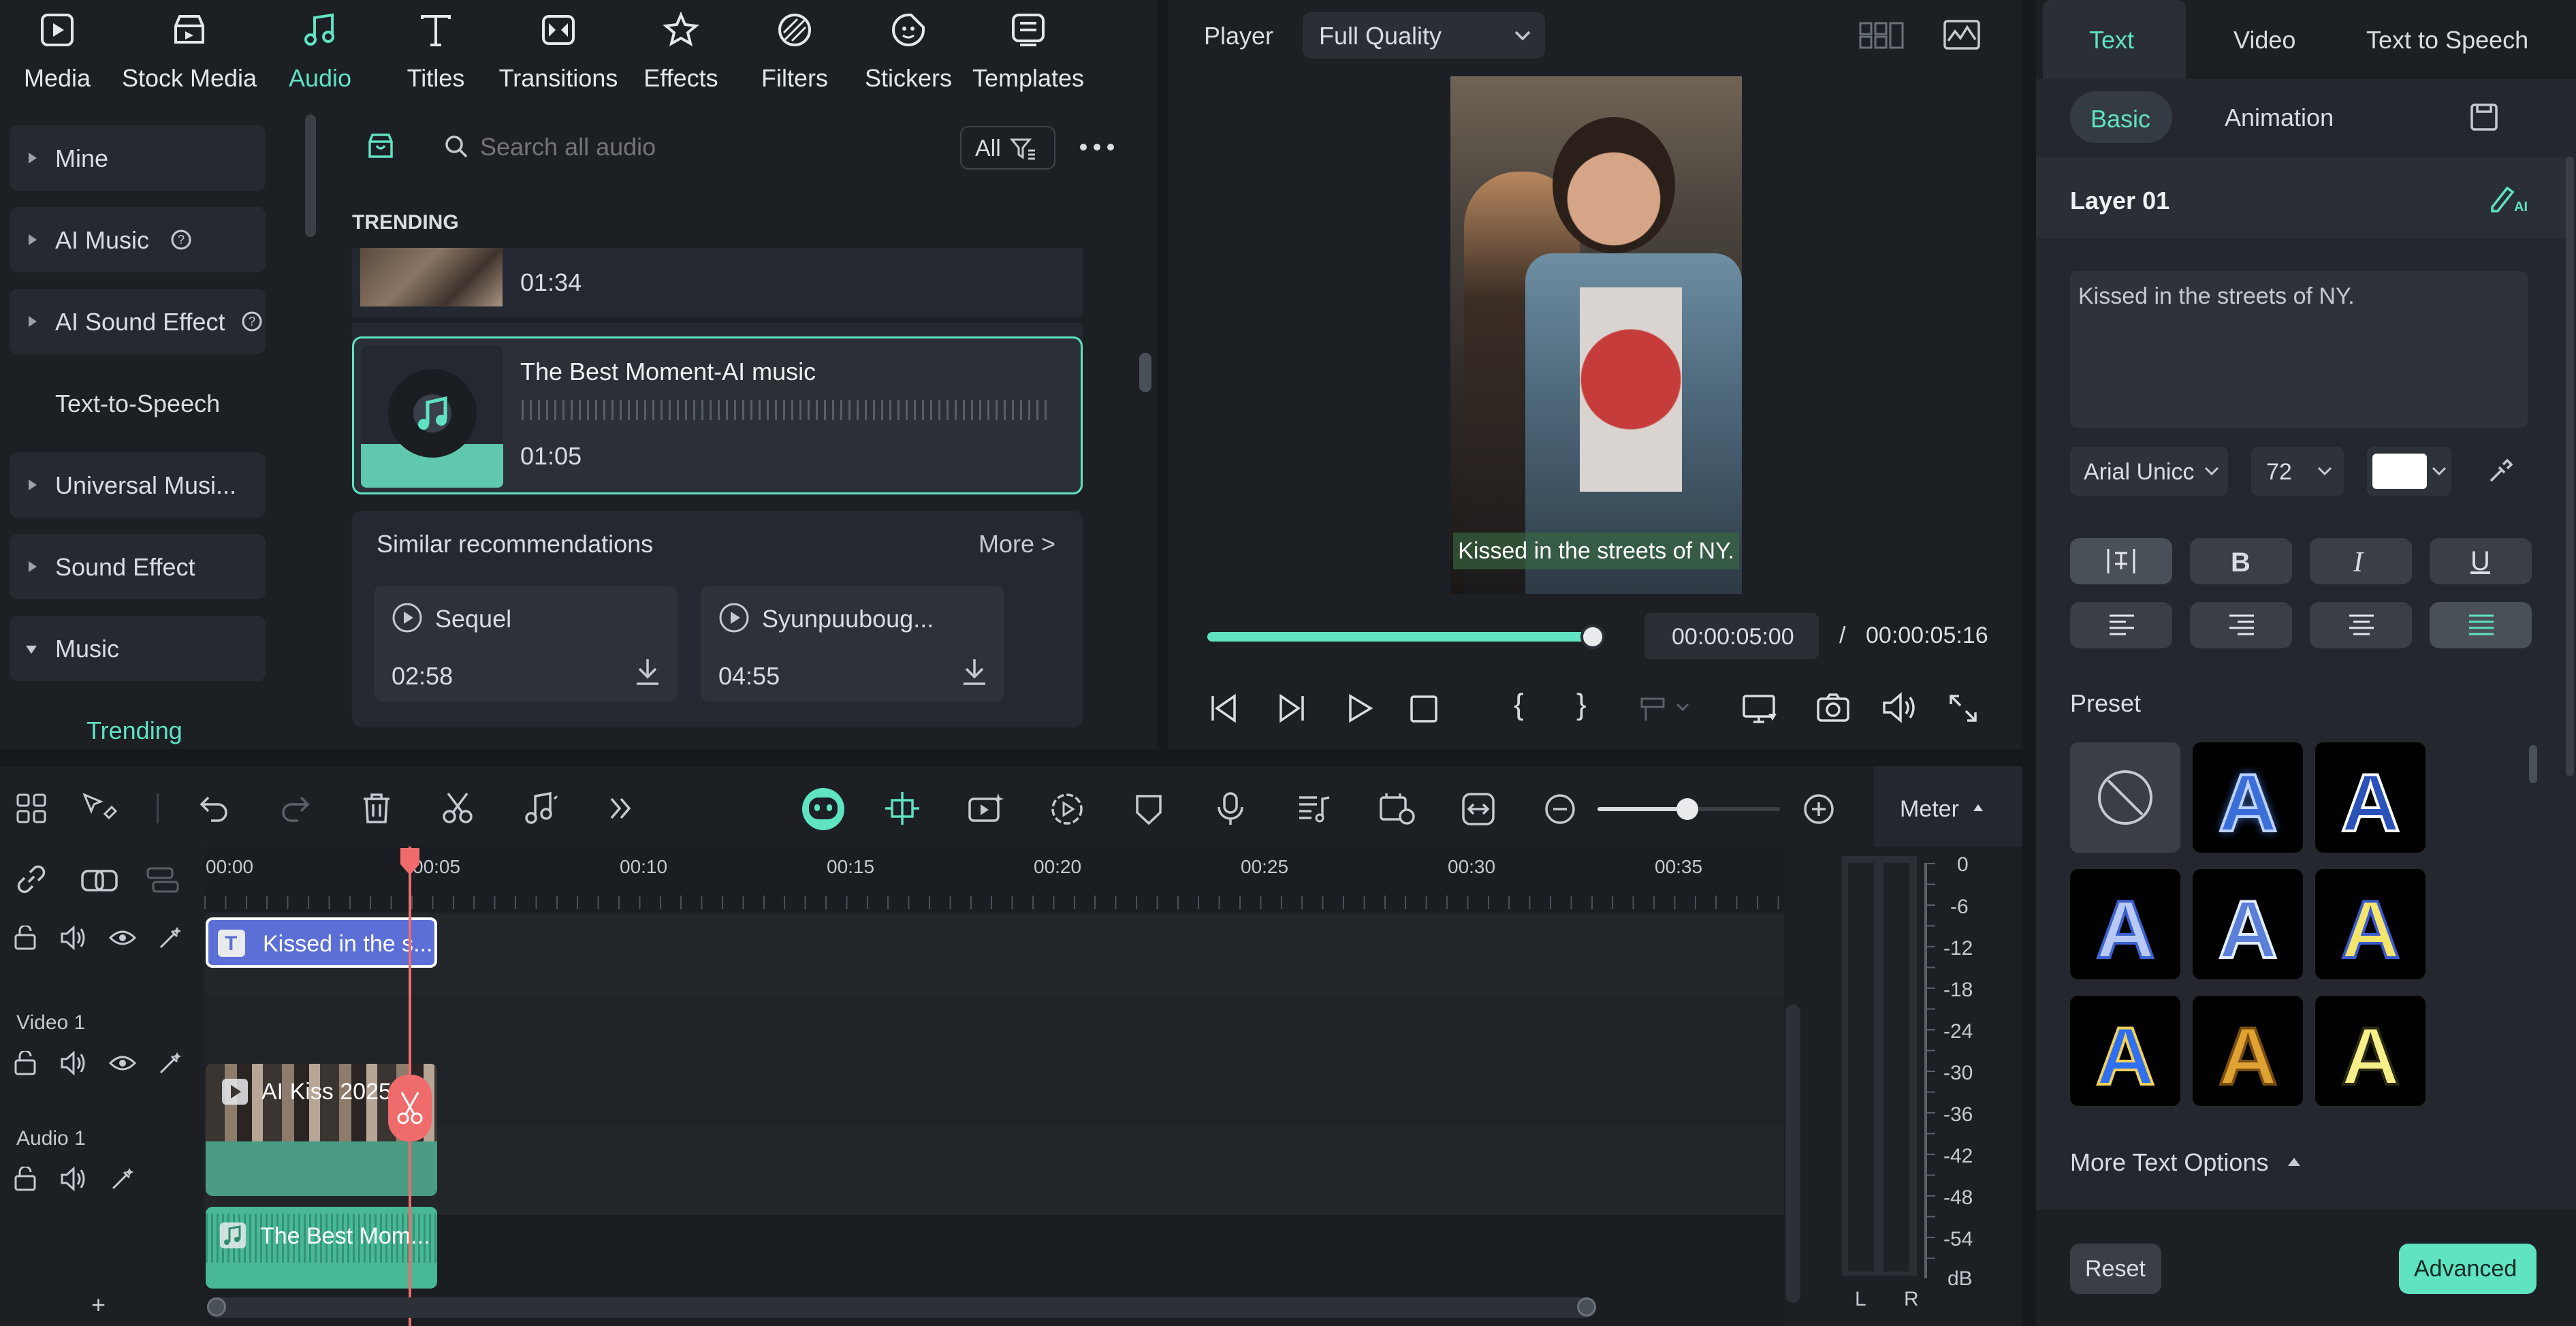 The image size is (2576, 1326). I want to click on reset-button: Reset, so click(2115, 1269).